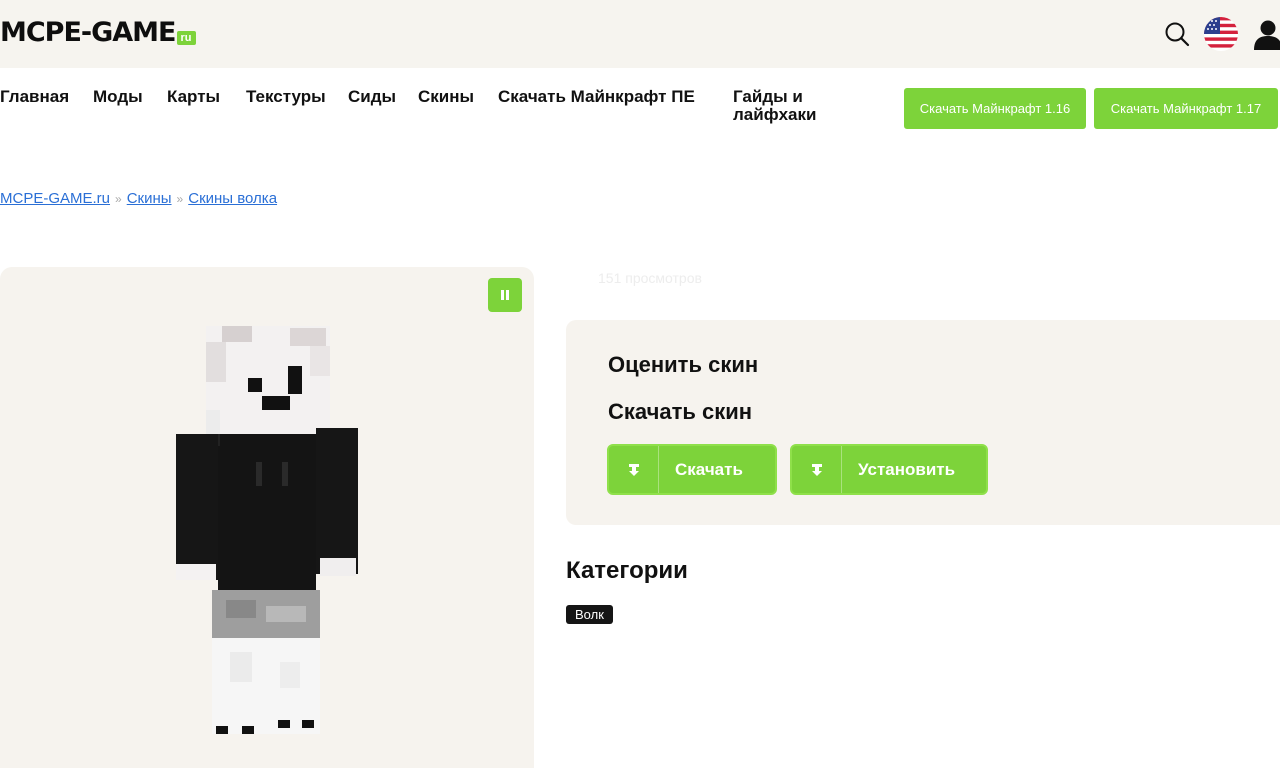 Image resolution: width=1280 pixels, height=768 pixels. I want to click on pause-icon, so click(505, 295).